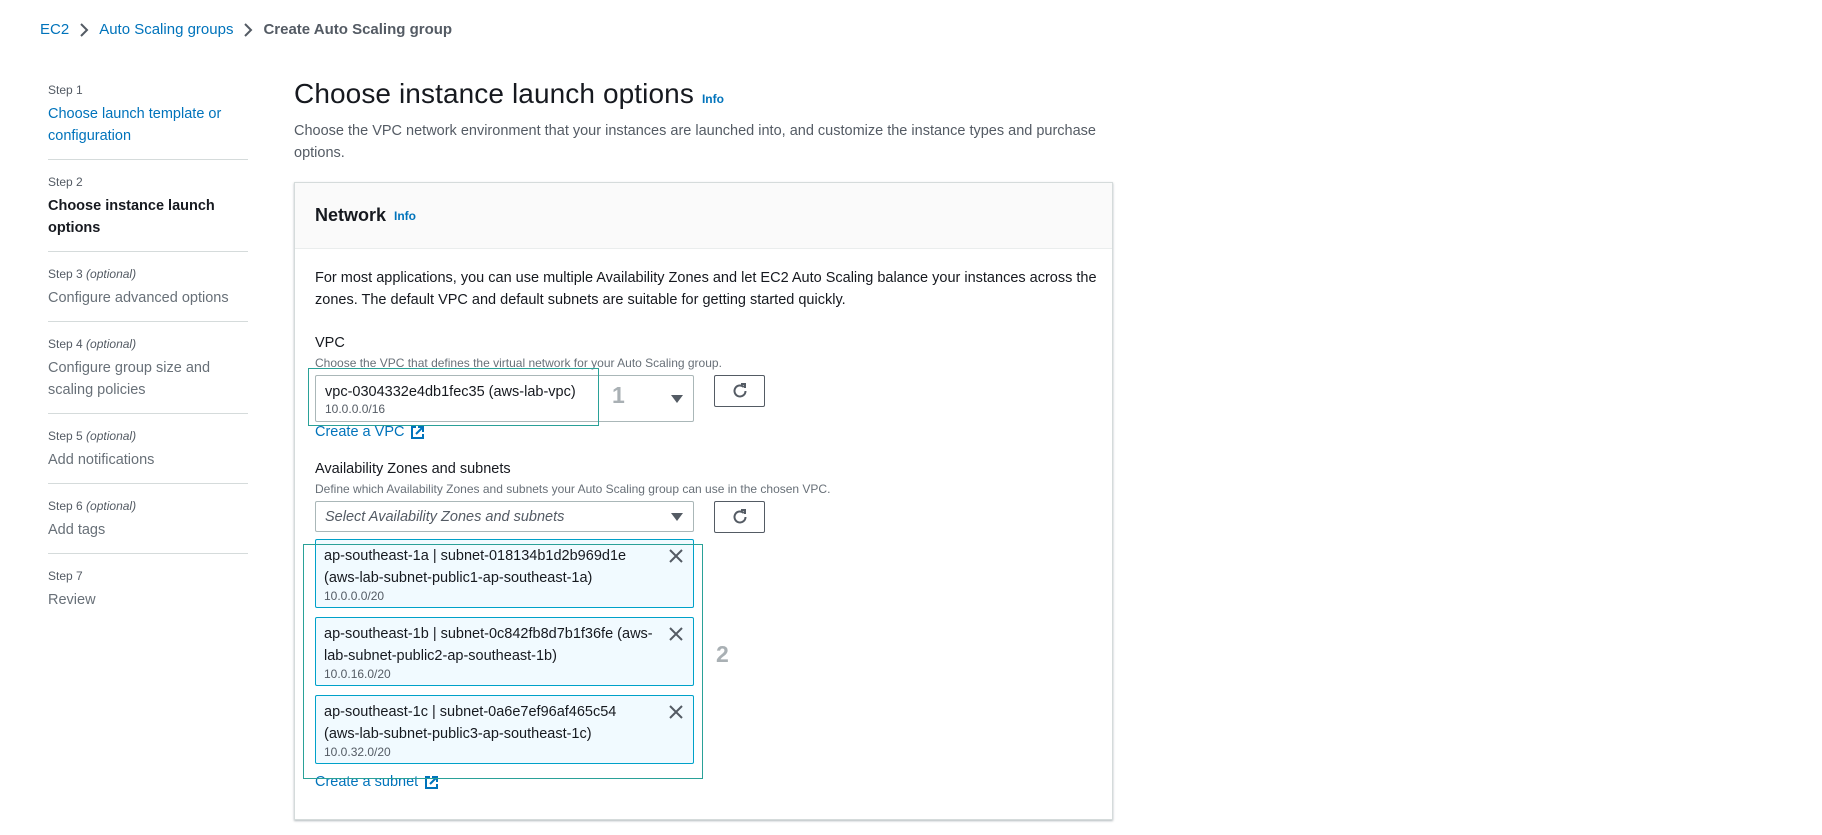 The width and height of the screenshot is (1822, 835). I want to click on page-header: Choose instance launch options Info, so click(704, 94).